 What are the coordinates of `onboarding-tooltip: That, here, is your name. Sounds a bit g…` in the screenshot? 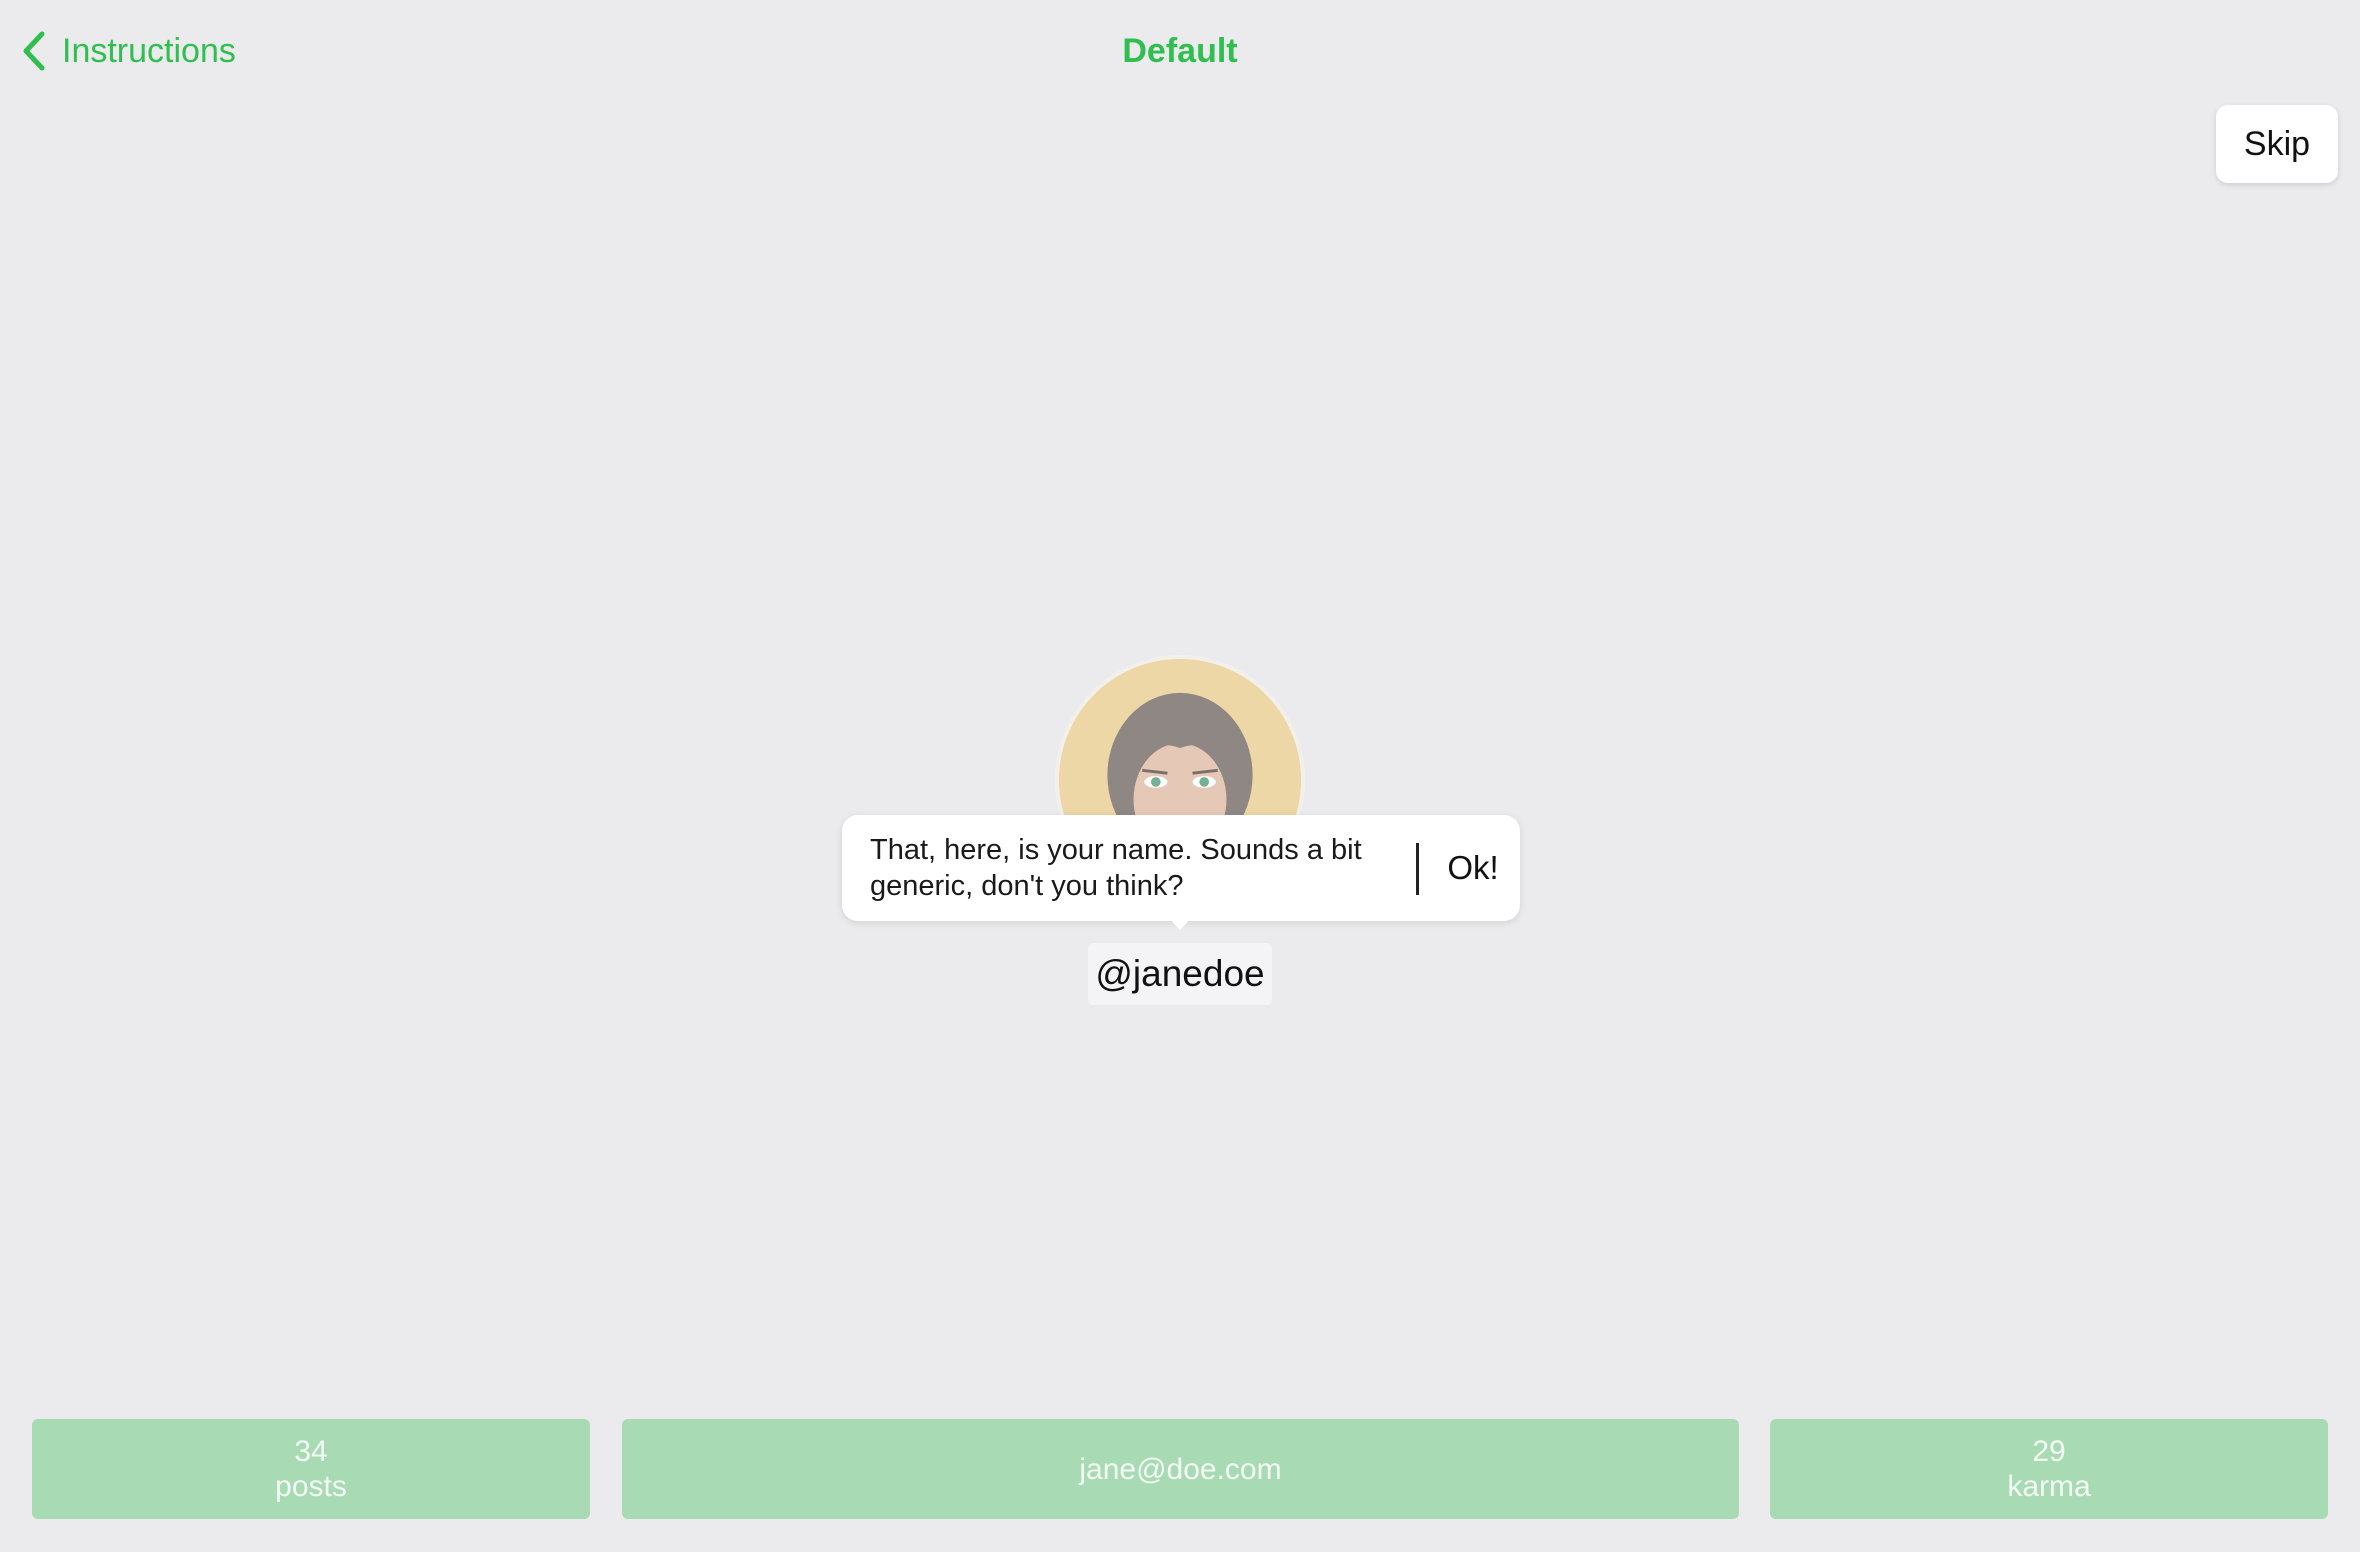 It's located at (1181, 868).